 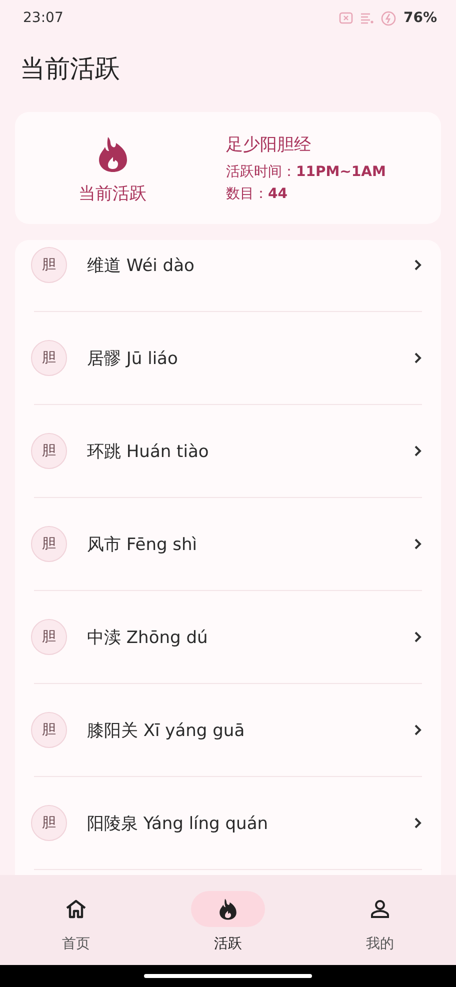 What do you see at coordinates (166, 731) in the screenshot?
I see `point-name: 膝阳关 Xī yáng guā` at bounding box center [166, 731].